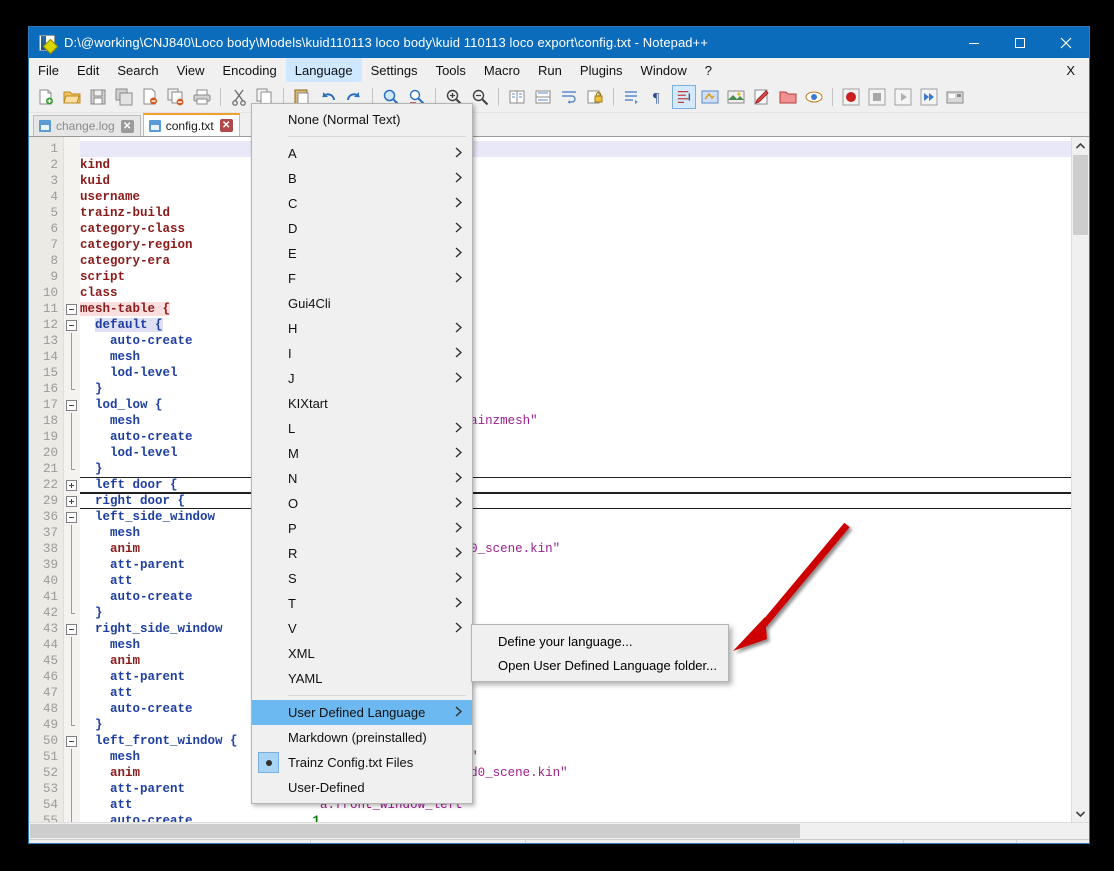 Image resolution: width=1114 pixels, height=871 pixels. What do you see at coordinates (137, 70) in the screenshot?
I see `menu-search: Search` at bounding box center [137, 70].